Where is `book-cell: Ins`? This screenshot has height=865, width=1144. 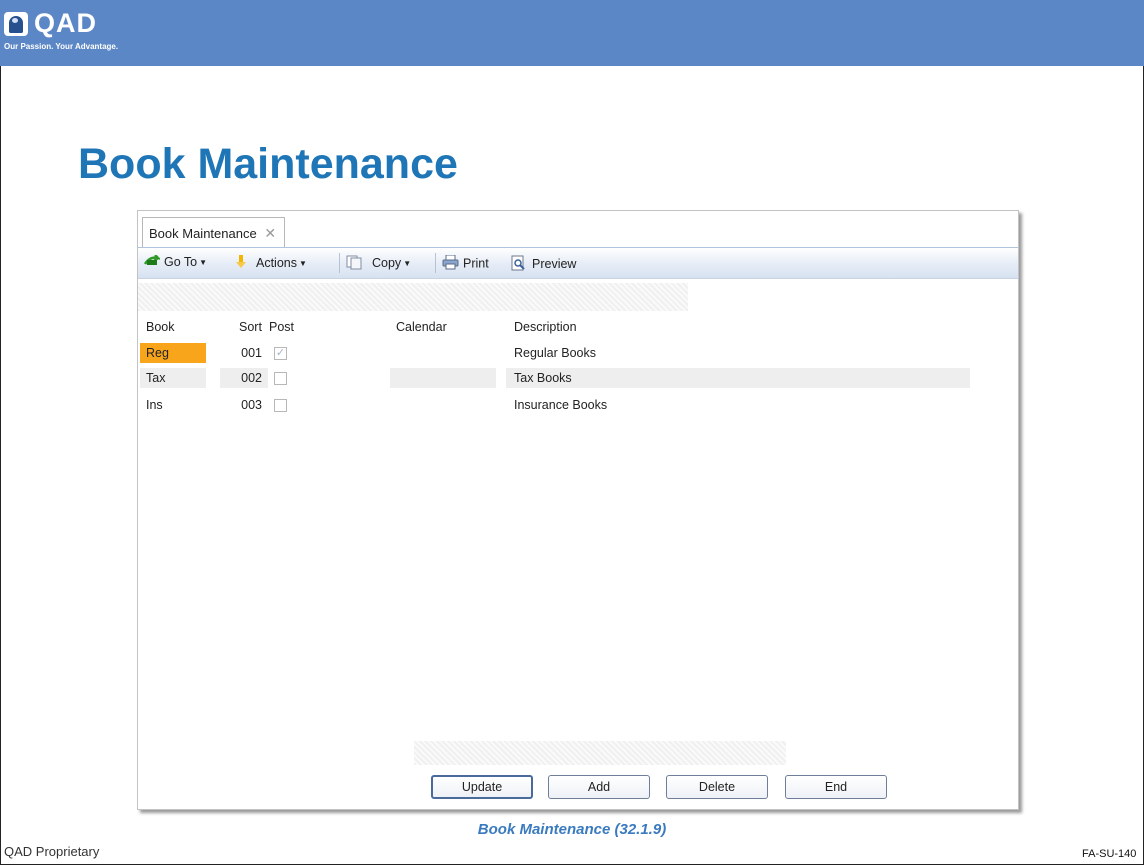 book-cell: Ins is located at coordinates (173, 405).